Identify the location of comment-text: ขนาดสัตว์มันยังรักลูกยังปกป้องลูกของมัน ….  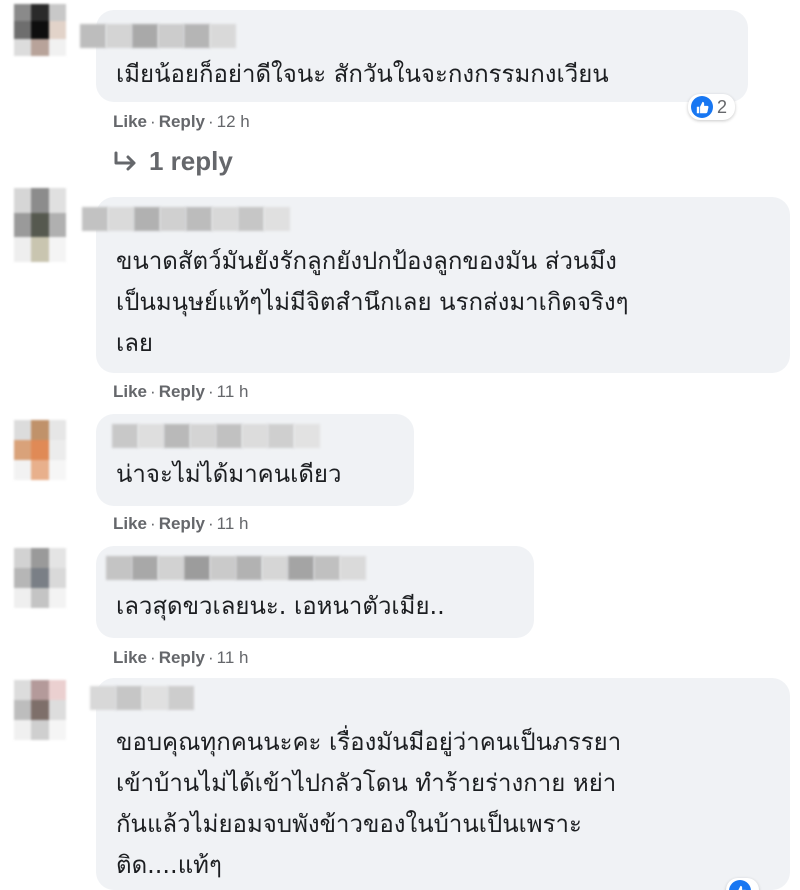
(372, 302).